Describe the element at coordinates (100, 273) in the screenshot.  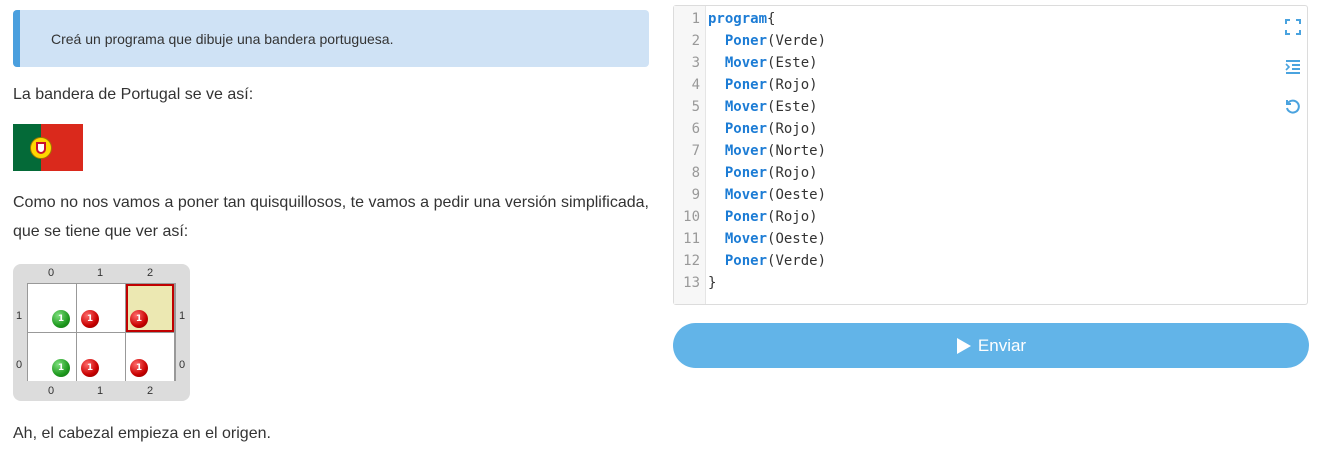
I see `col-label-top-1: 1` at that location.